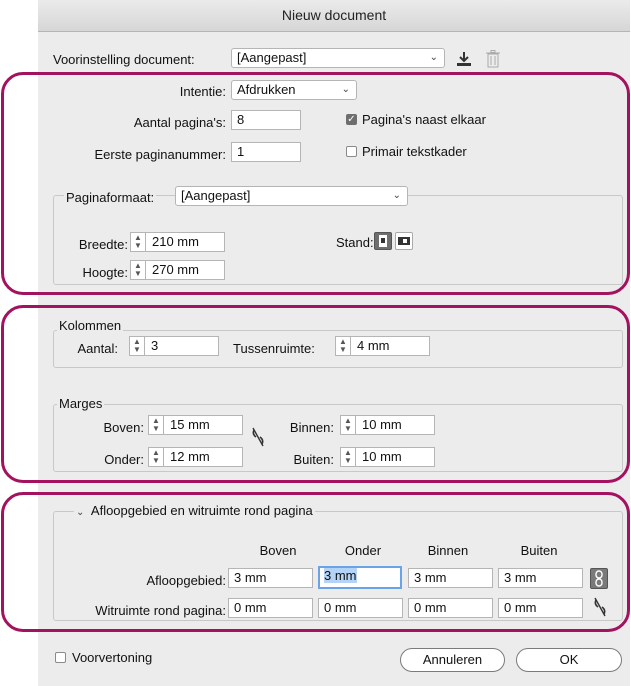 Image resolution: width=631 pixels, height=686 pixels. I want to click on download-icon, so click(464, 59).